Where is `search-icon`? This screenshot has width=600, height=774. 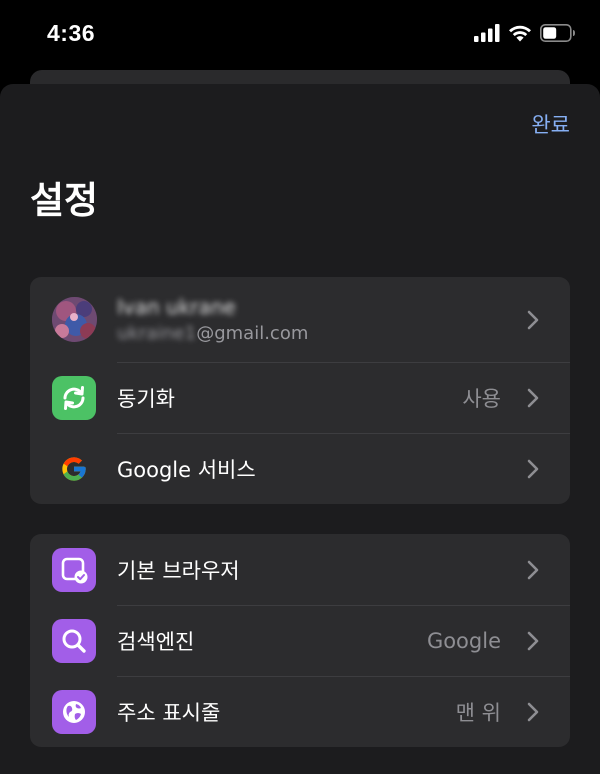
search-icon is located at coordinates (74, 640).